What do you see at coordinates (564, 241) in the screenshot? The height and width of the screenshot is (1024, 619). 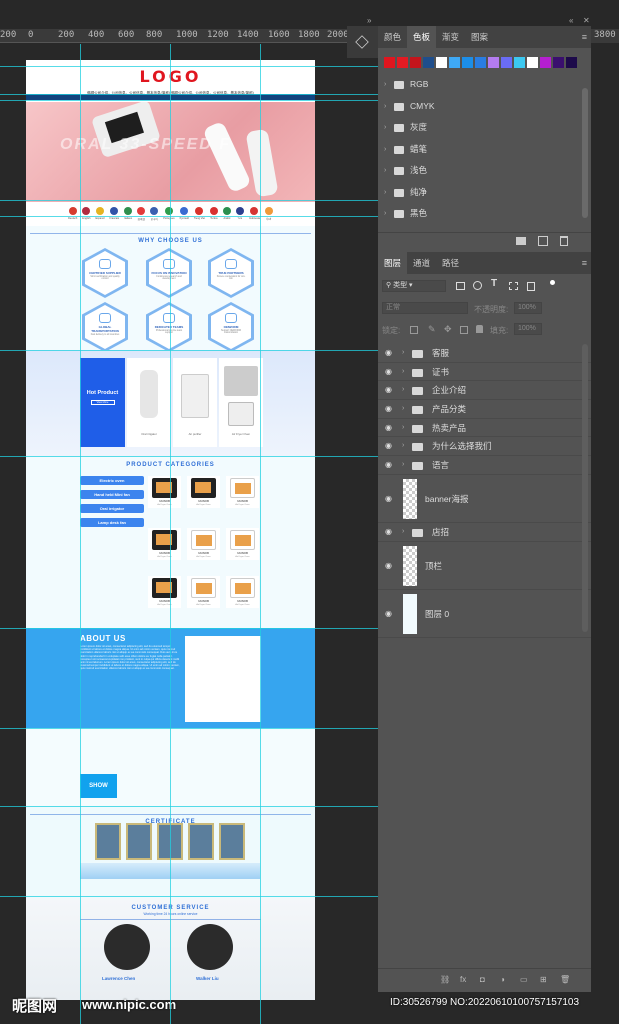 I see `trash-icon` at bounding box center [564, 241].